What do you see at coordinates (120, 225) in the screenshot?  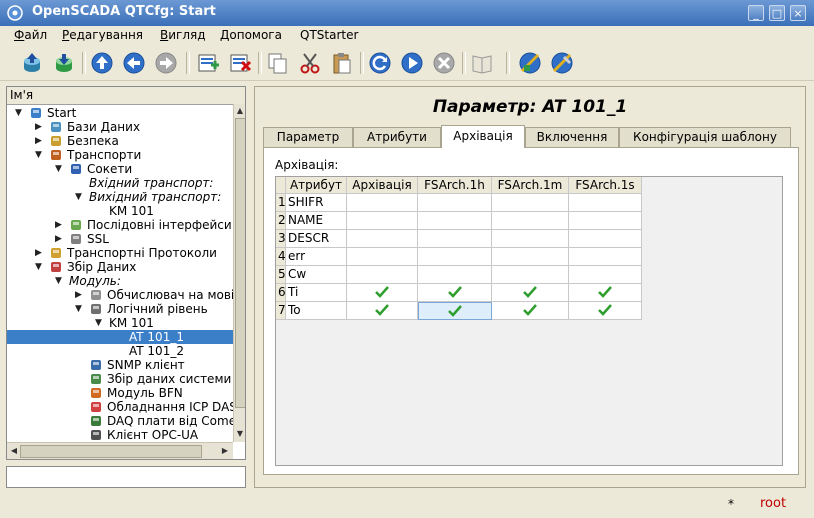 I see `tree-item: ▶ Послідовні інтерфейси` at bounding box center [120, 225].